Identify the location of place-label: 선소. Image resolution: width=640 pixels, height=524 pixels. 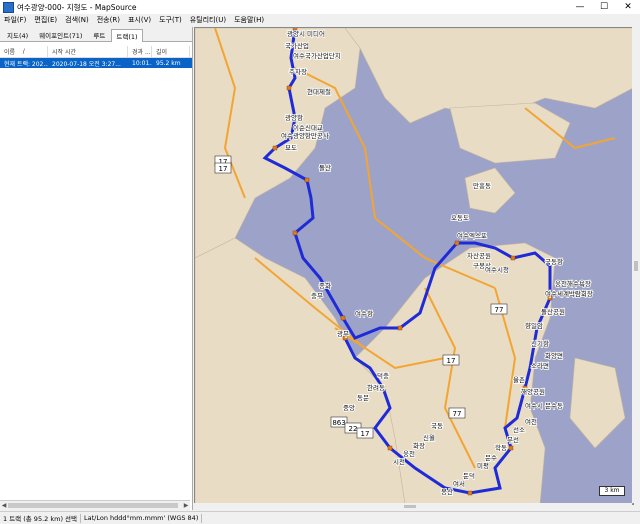
(519, 429).